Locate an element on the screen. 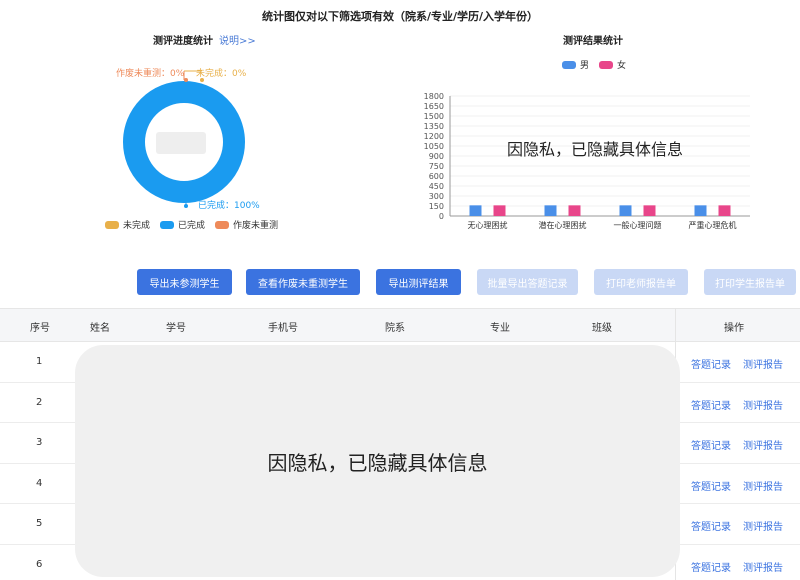 This screenshot has height=580, width=800. cheat-dot is located at coordinates (186, 80).